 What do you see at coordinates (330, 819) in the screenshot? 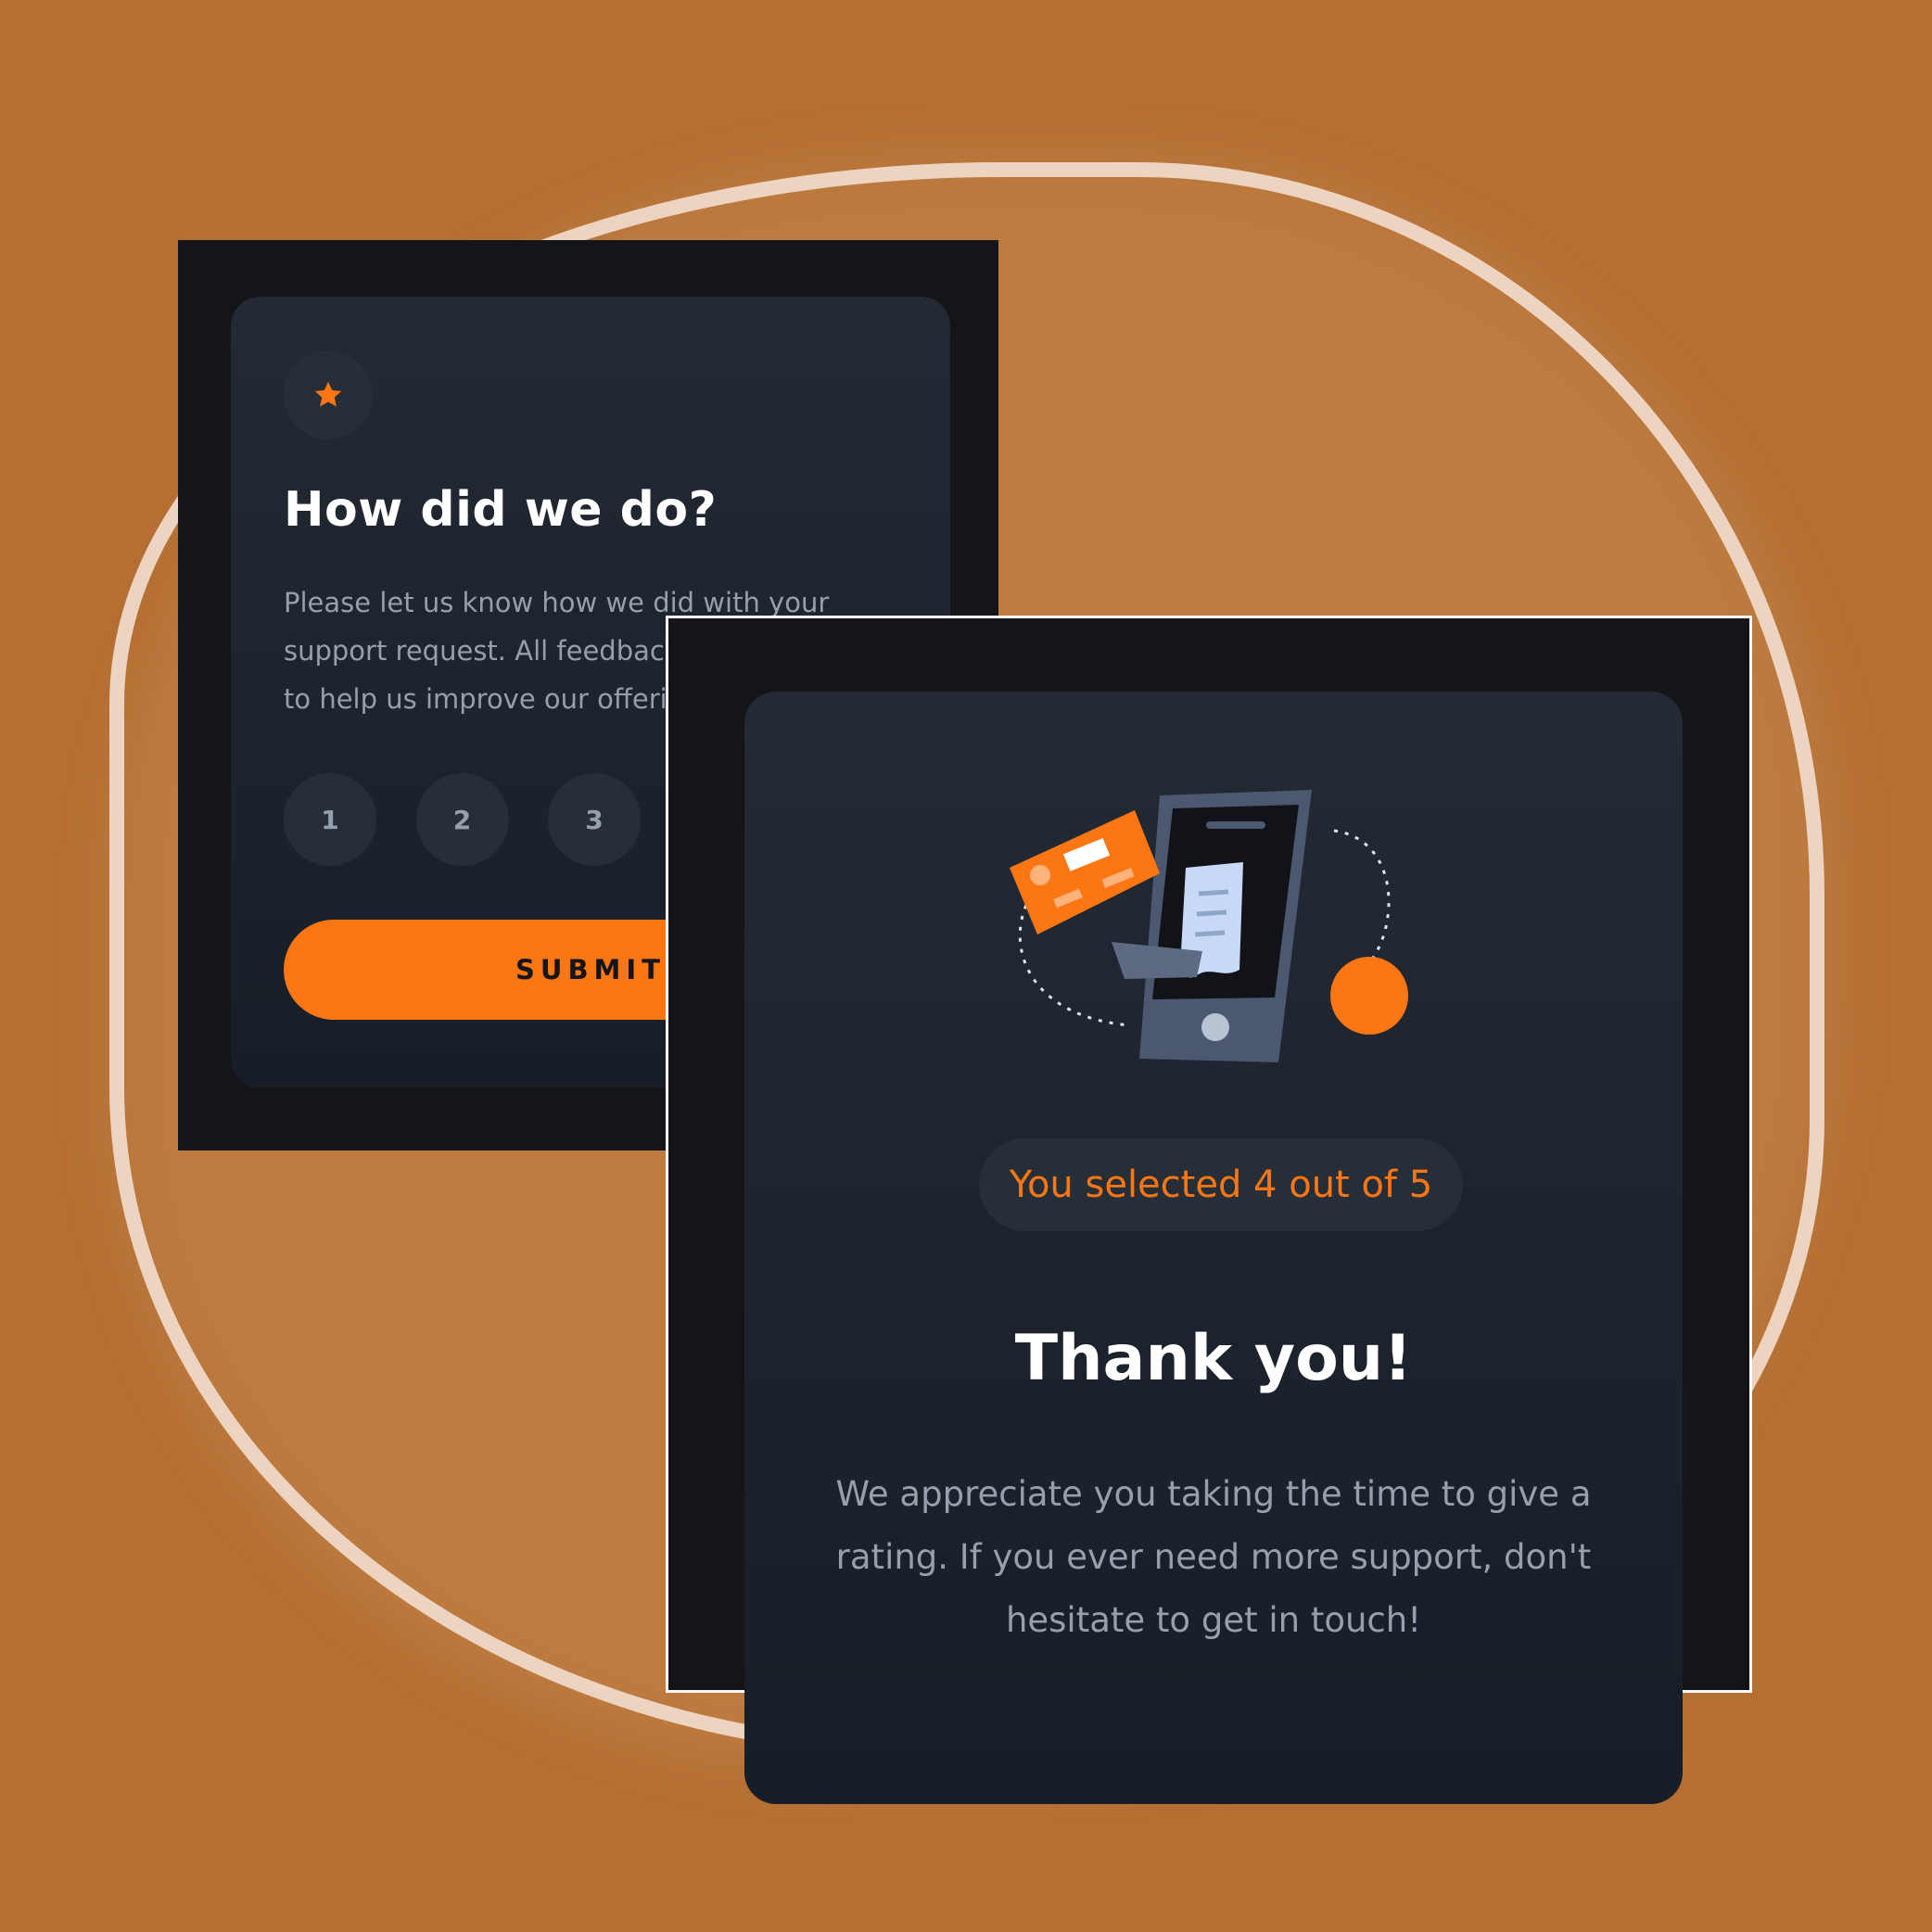
I see `rating-button-1: 1` at bounding box center [330, 819].